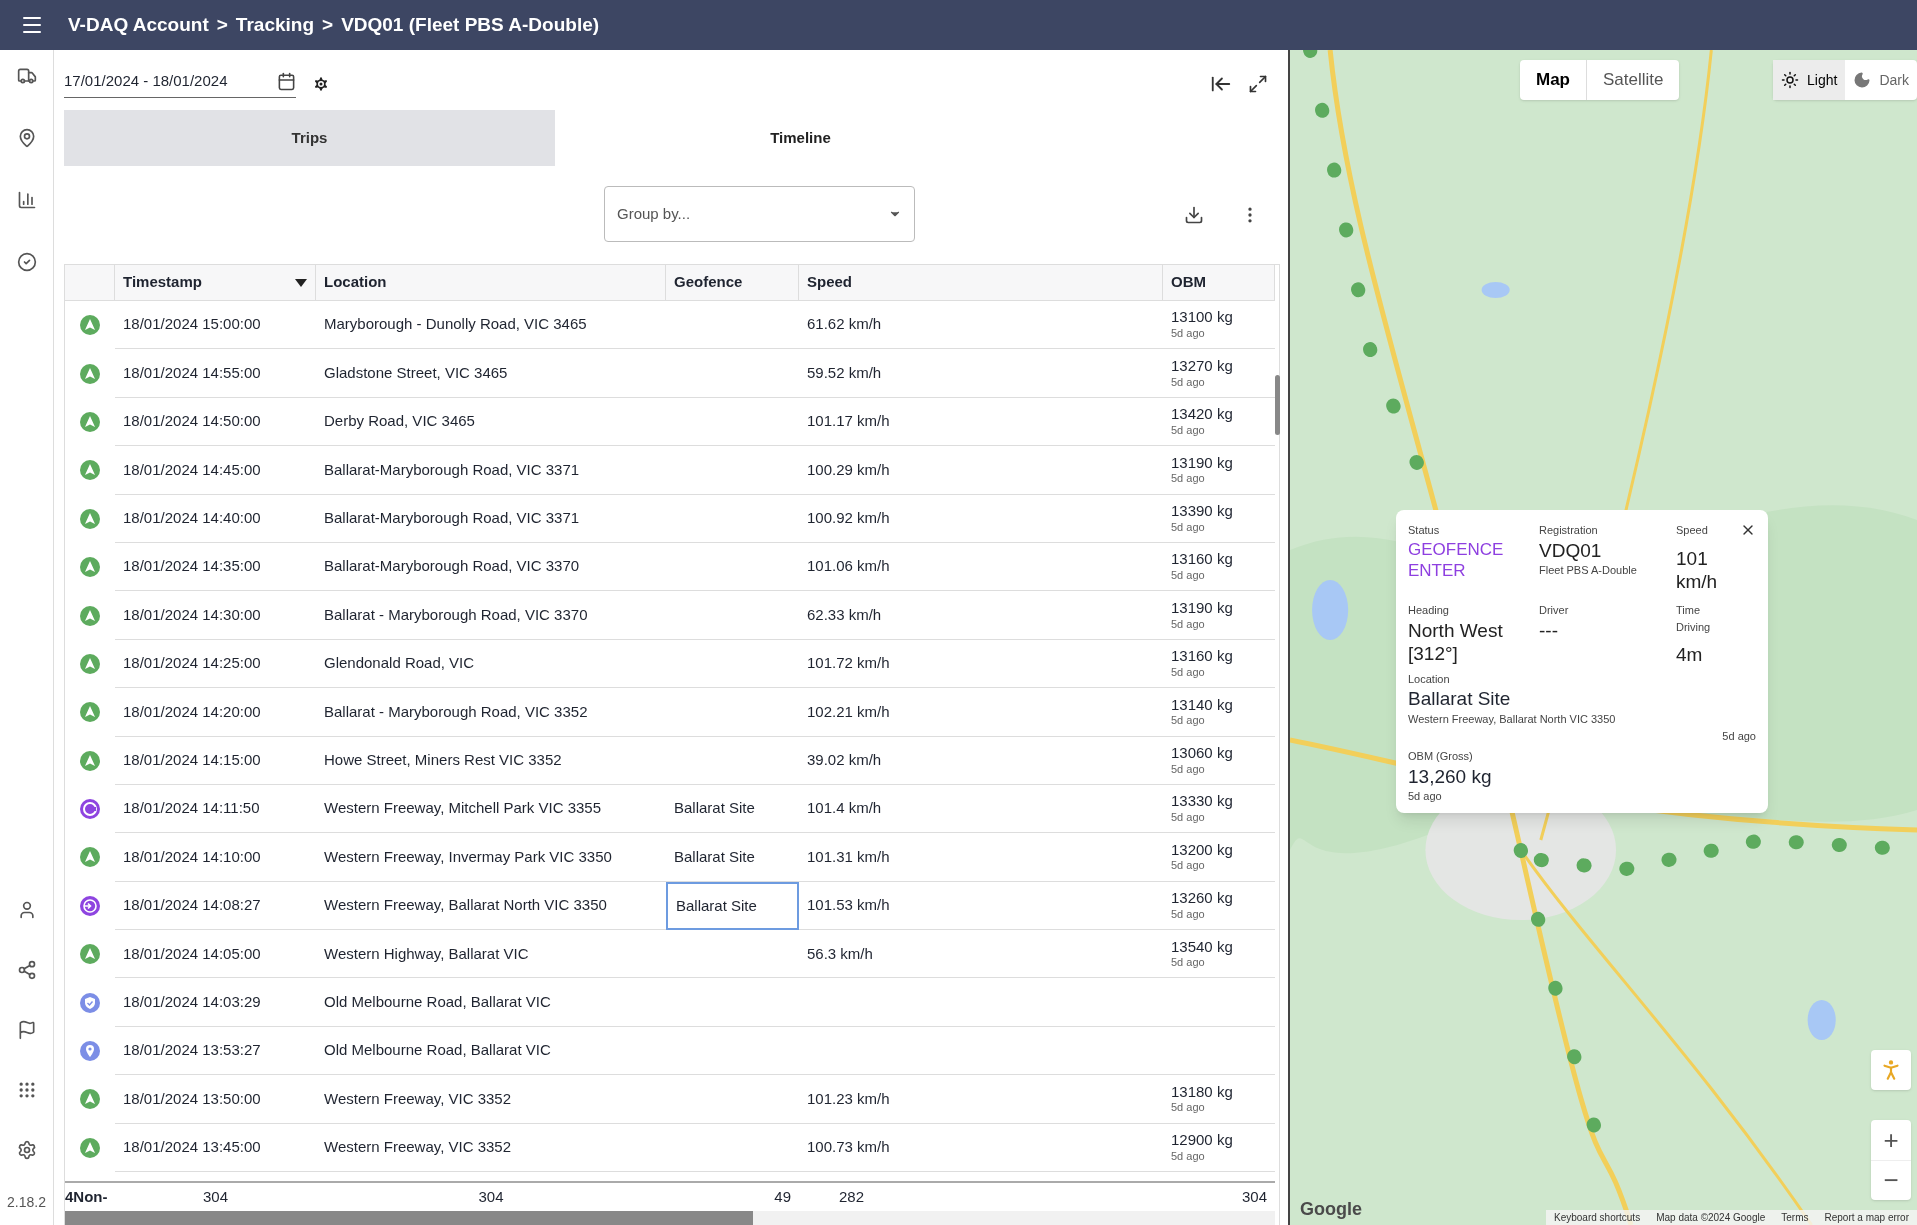 Image resolution: width=1917 pixels, height=1225 pixels. What do you see at coordinates (26, 970) in the screenshot?
I see `share-icon` at bounding box center [26, 970].